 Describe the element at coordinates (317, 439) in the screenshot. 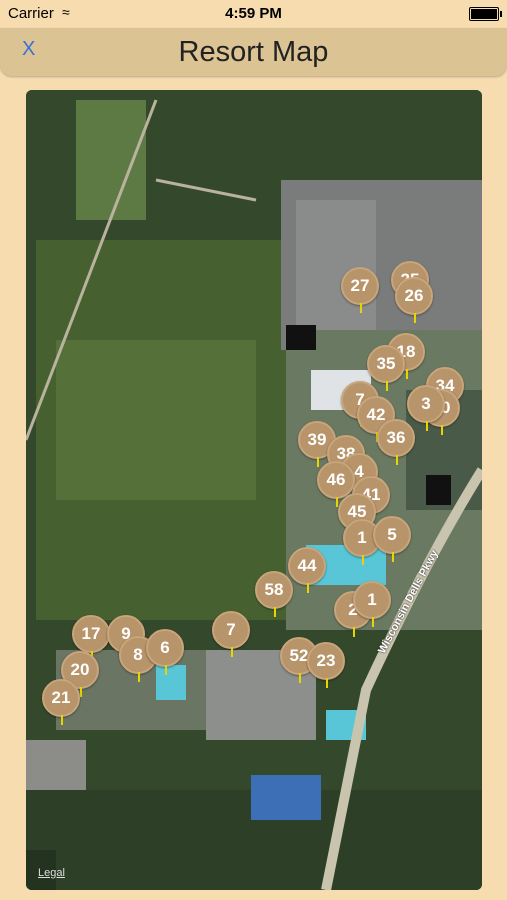

I see `pin-number: 39` at that location.